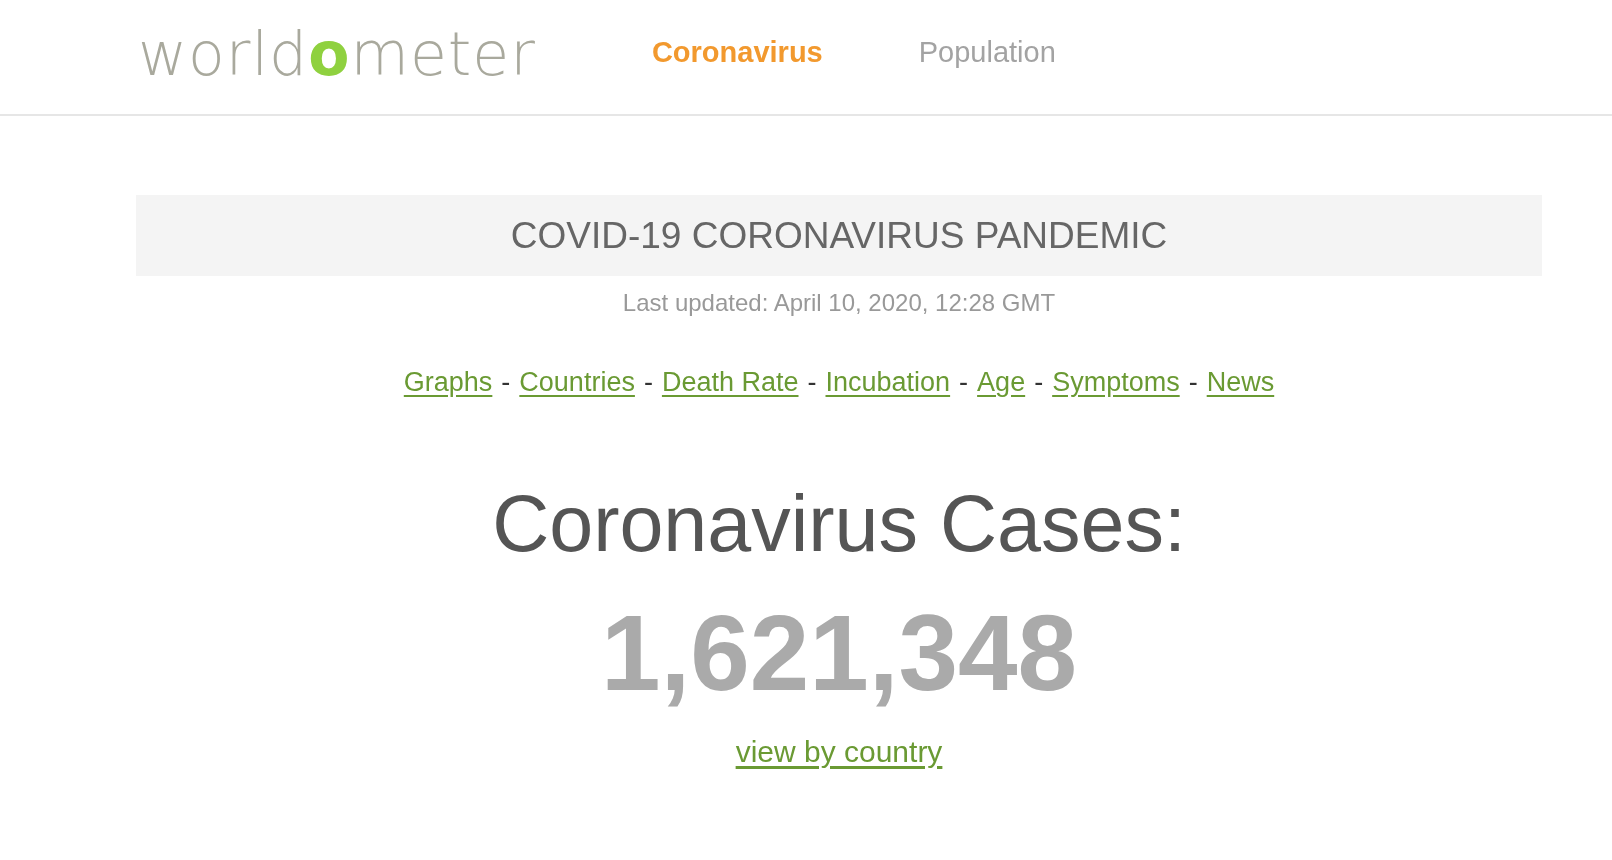 The height and width of the screenshot is (860, 1612). Describe the element at coordinates (839, 303) in the screenshot. I see `last-updated-text: Last updated: April 10, 2020, 12:28 GMT` at that location.